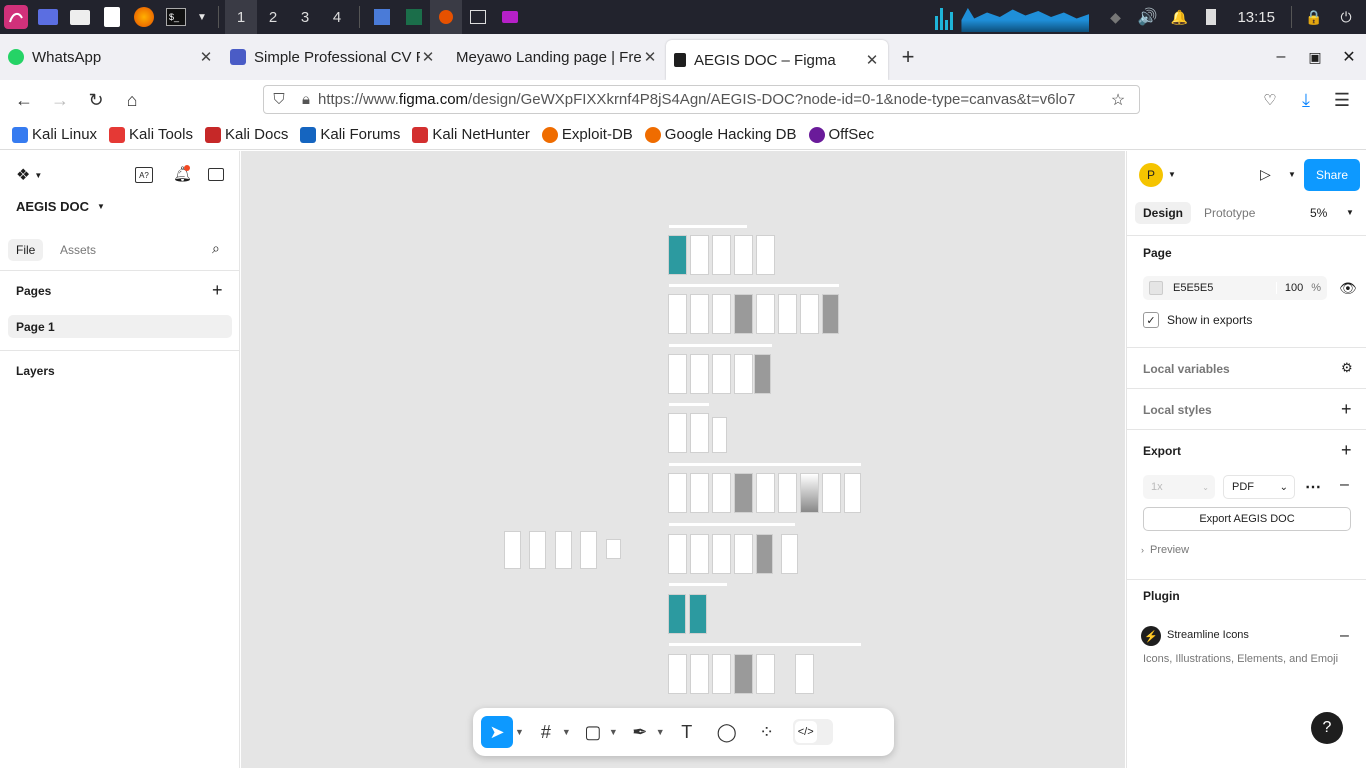  What do you see at coordinates (1247, 519) in the screenshot?
I see `export-button: Export AEGIS DOC` at bounding box center [1247, 519].